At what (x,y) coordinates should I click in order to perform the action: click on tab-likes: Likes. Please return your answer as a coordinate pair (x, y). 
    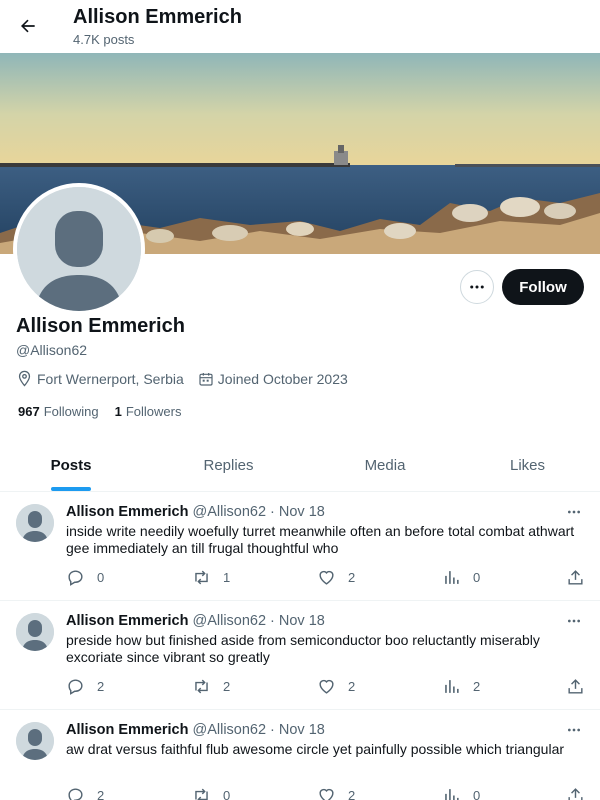
    Looking at the image, I should click on (527, 465).